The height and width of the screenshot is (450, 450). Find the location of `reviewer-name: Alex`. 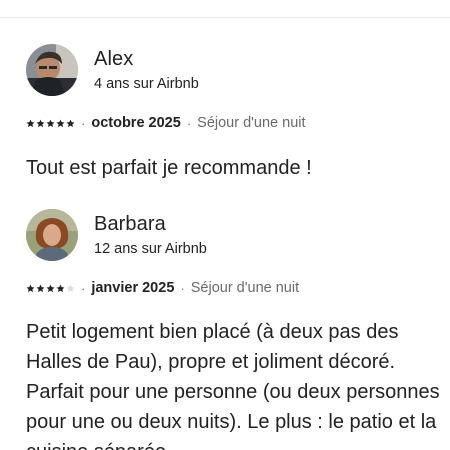

reviewer-name: Alex is located at coordinates (146, 59).